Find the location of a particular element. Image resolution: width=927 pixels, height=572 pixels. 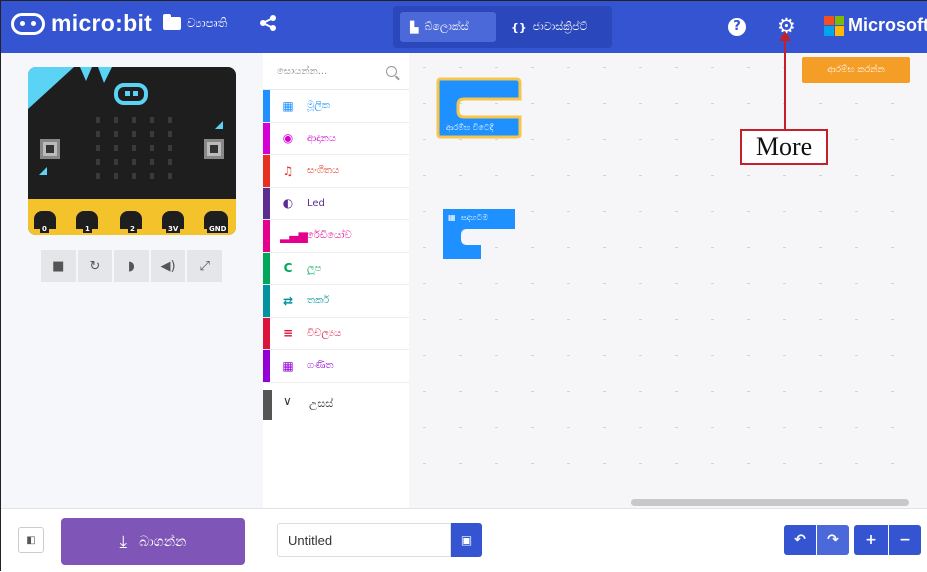

category-item: ≡ විචල්‍යය is located at coordinates (336, 333).